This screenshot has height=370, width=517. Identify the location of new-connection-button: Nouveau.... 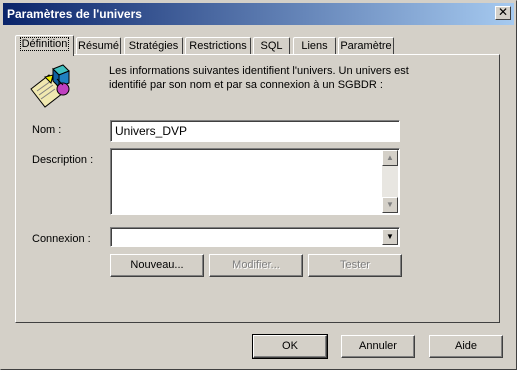
(157, 265).